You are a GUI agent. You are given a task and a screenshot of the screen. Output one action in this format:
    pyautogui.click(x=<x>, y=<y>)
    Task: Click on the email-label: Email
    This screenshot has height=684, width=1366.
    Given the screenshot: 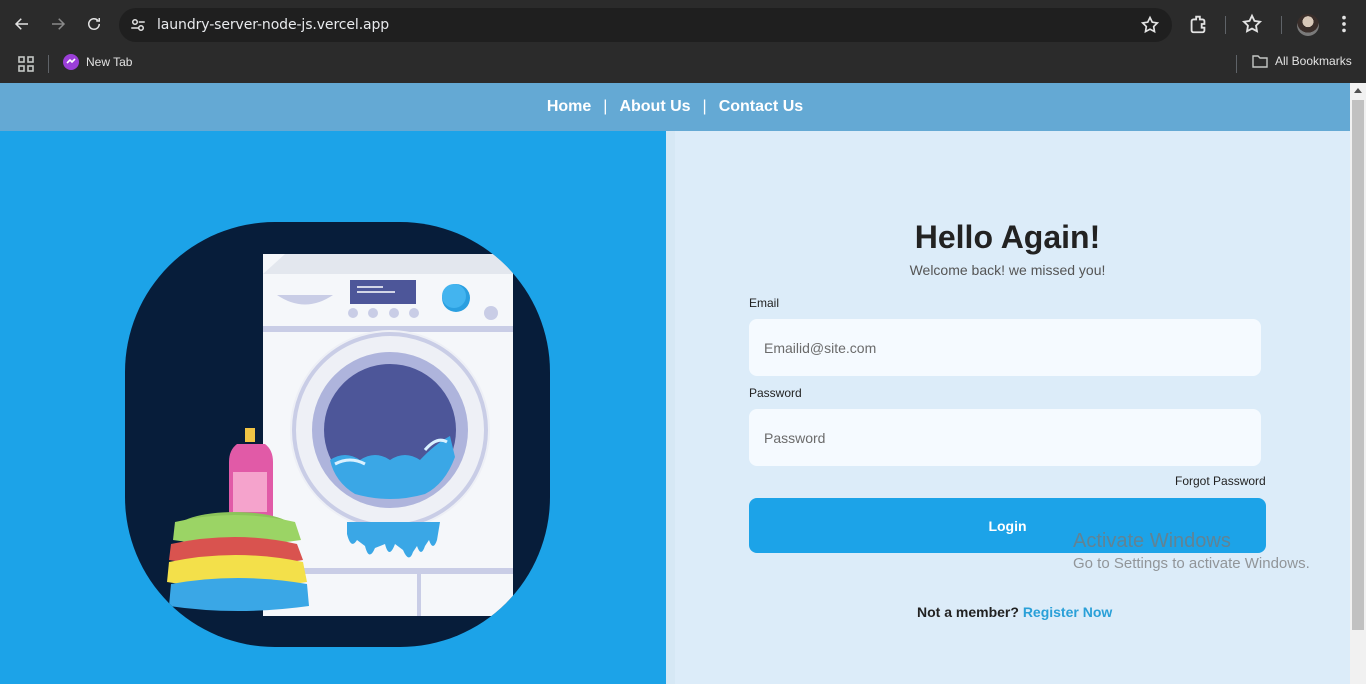 What is the action you would take?
    pyautogui.click(x=764, y=303)
    